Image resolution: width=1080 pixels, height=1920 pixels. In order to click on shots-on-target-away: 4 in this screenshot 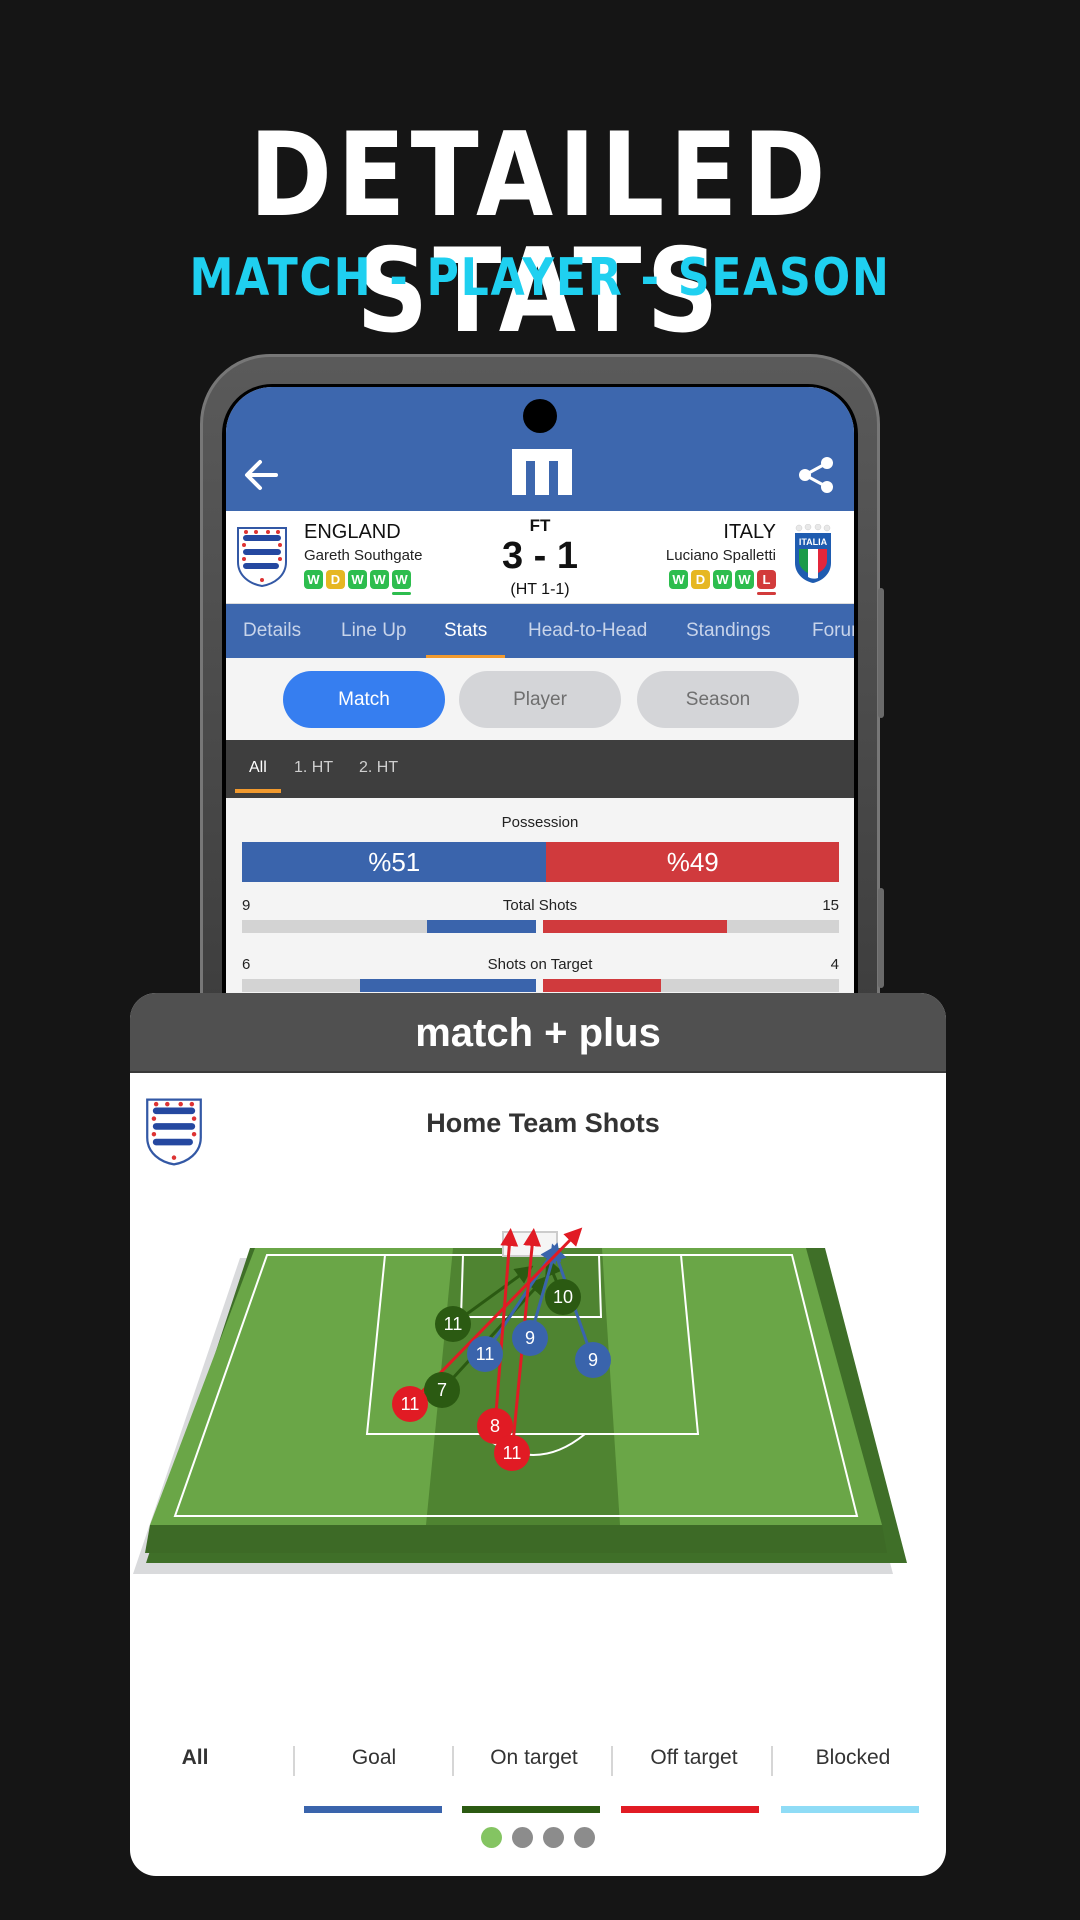, I will do `click(834, 964)`.